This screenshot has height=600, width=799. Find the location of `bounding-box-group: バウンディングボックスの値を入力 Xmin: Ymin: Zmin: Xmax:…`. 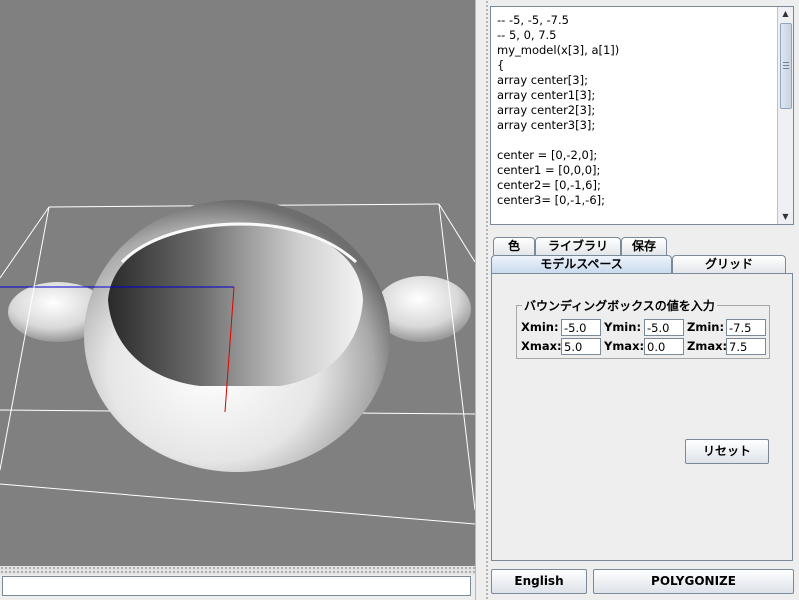

bounding-box-group: バウンディングボックスの値を入力 Xmin: Ymin: Zmin: Xmax:… is located at coordinates (643, 328).